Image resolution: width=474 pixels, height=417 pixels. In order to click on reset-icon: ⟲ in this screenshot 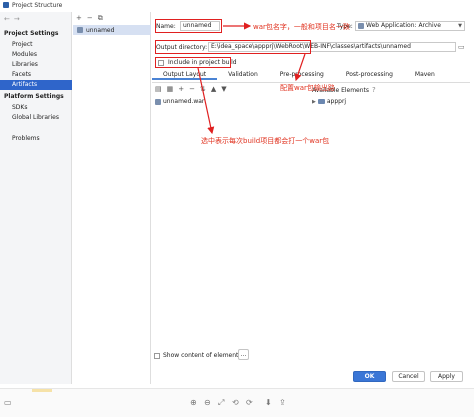, I will do `click(235, 402)`.